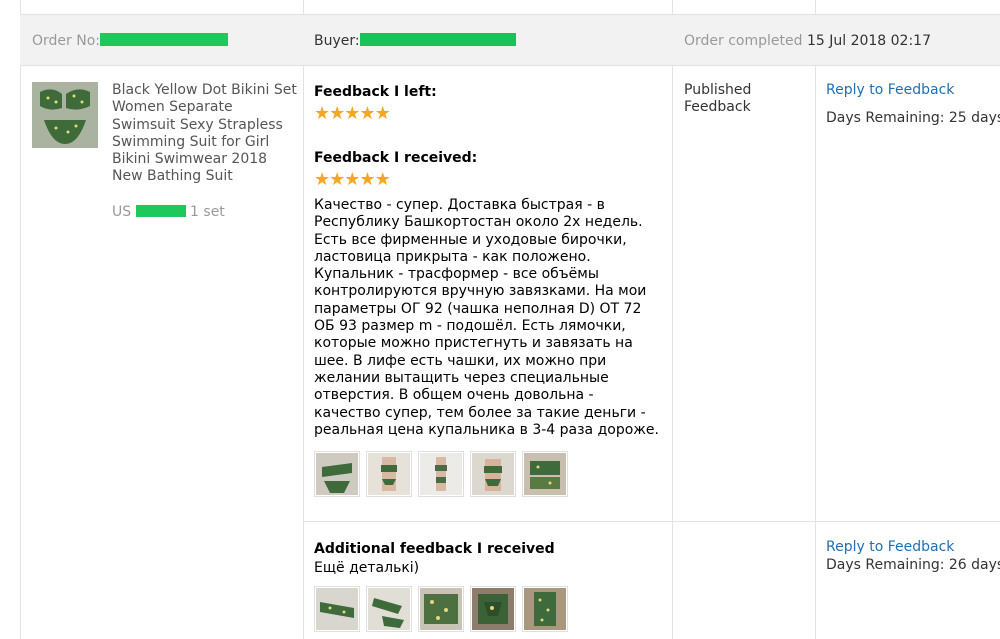  Describe the element at coordinates (396, 158) in the screenshot. I see `feedback-received-heading: Feedback I received:` at that location.